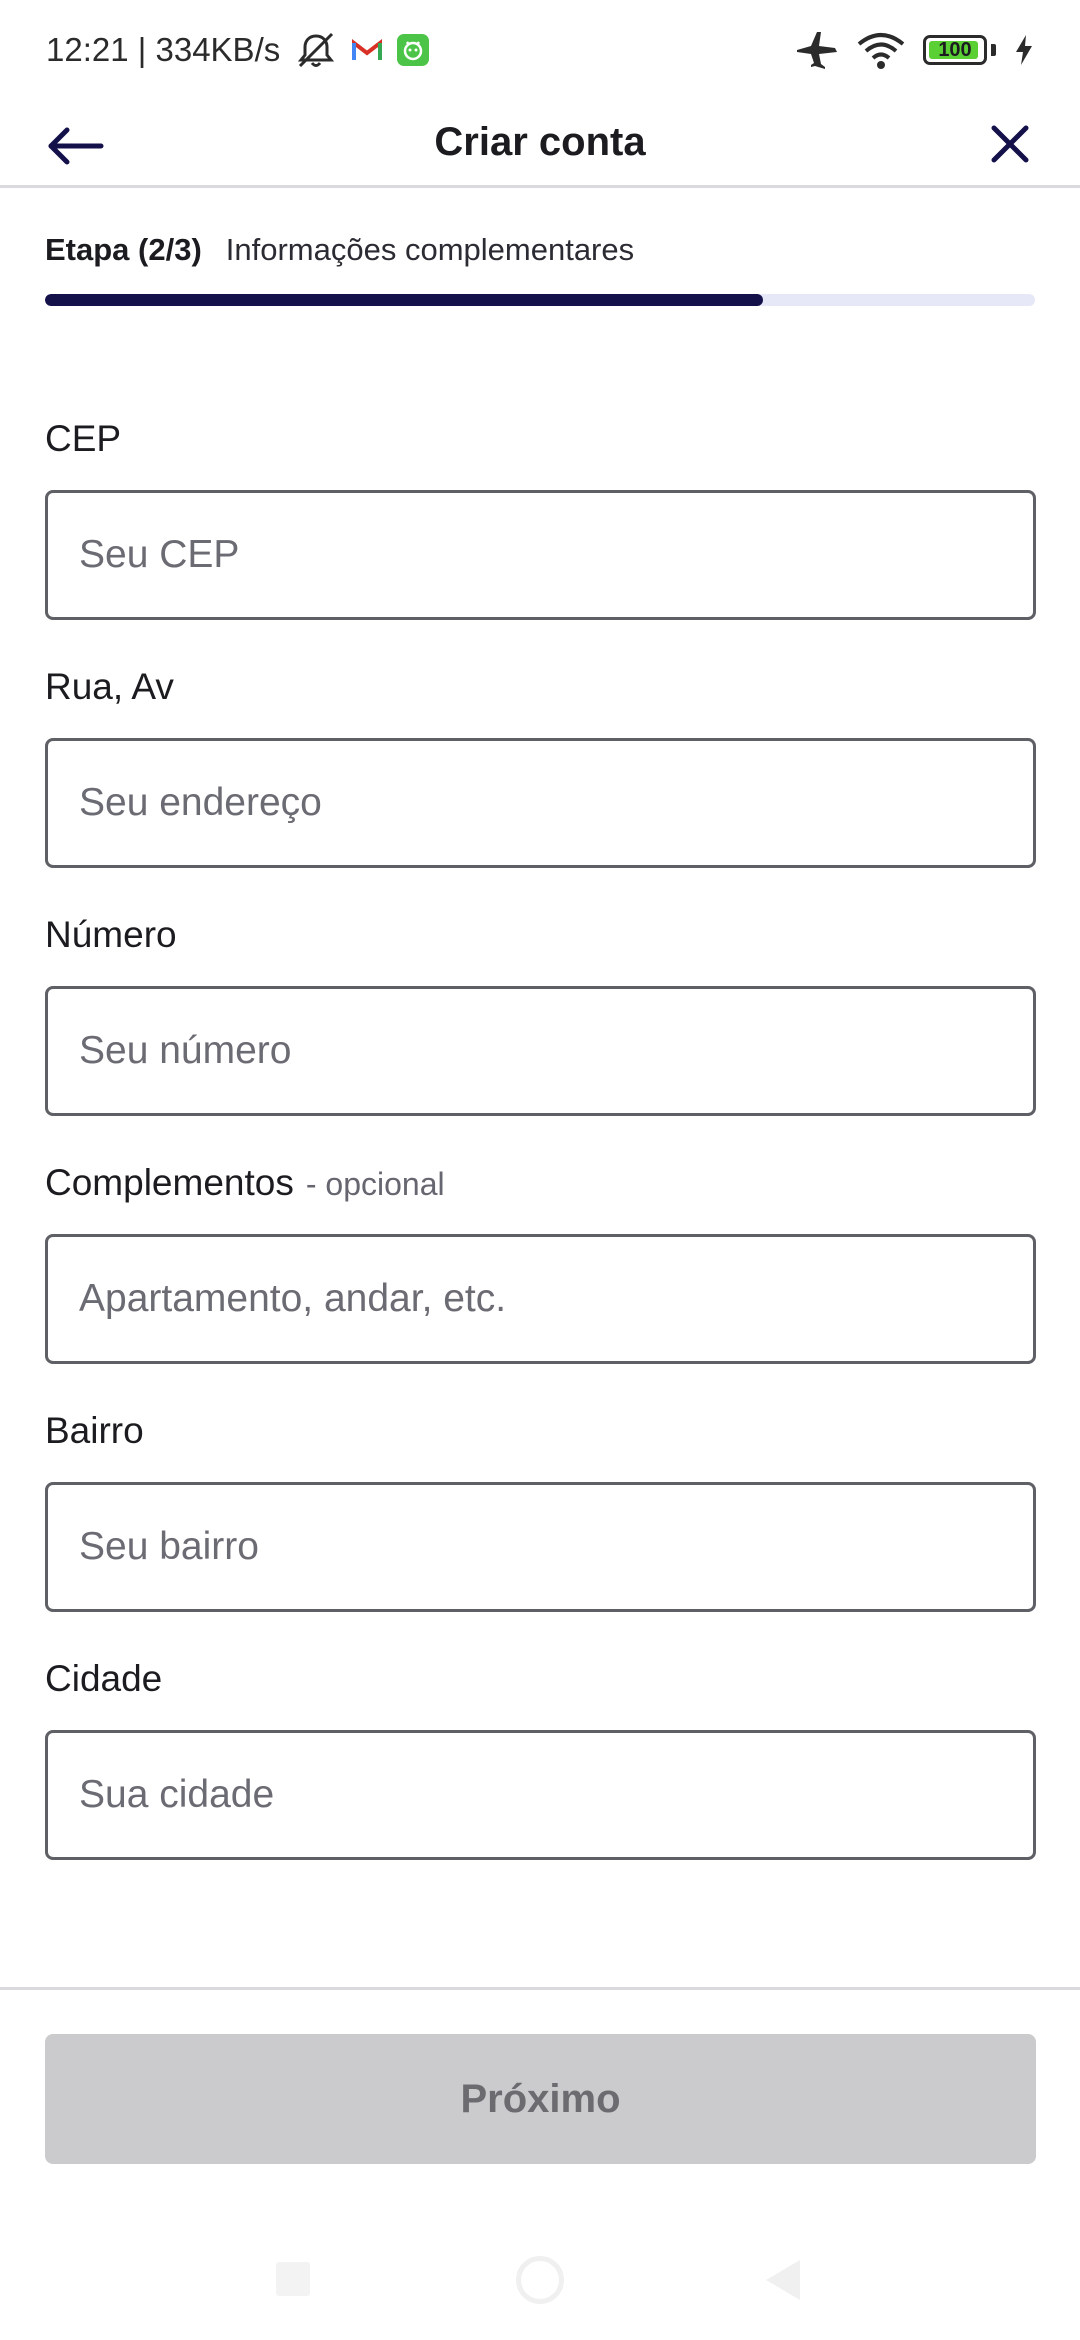  Describe the element at coordinates (375, 1184) in the screenshot. I see `optional-hint: - opcional` at that location.